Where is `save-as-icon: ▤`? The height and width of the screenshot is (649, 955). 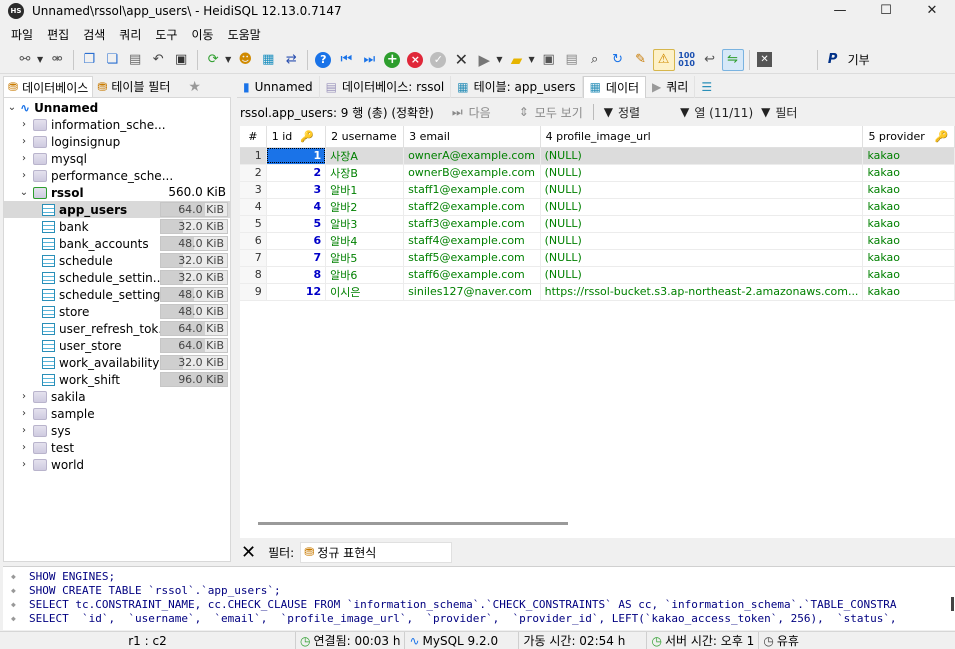
save-as-icon: ▤ is located at coordinates (572, 60).